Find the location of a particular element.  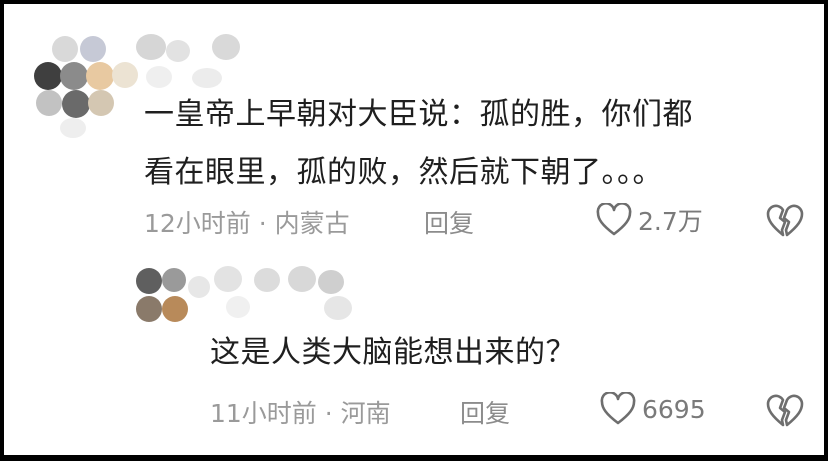

username is located at coordinates (191, 64).